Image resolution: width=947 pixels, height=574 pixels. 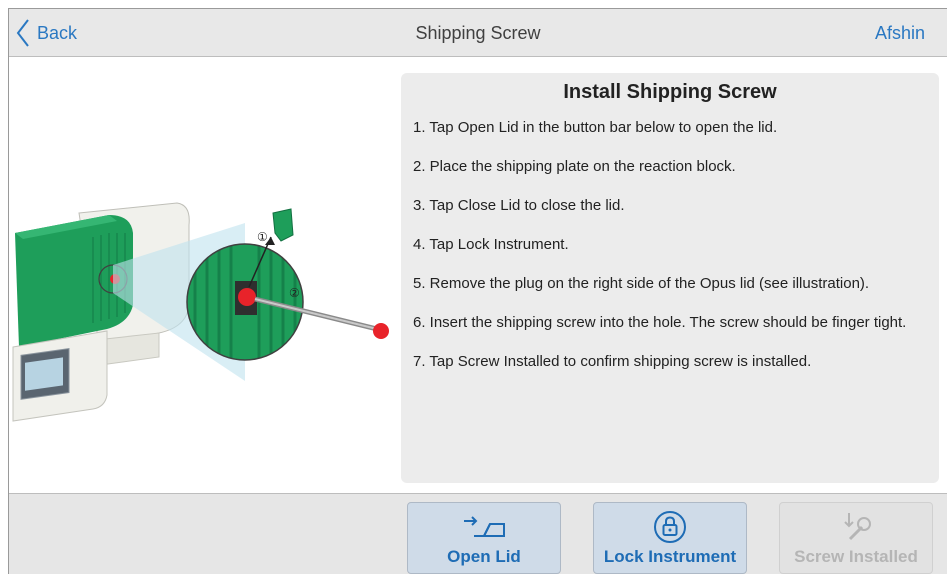 I want to click on user-name: Afshin, so click(x=900, y=33).